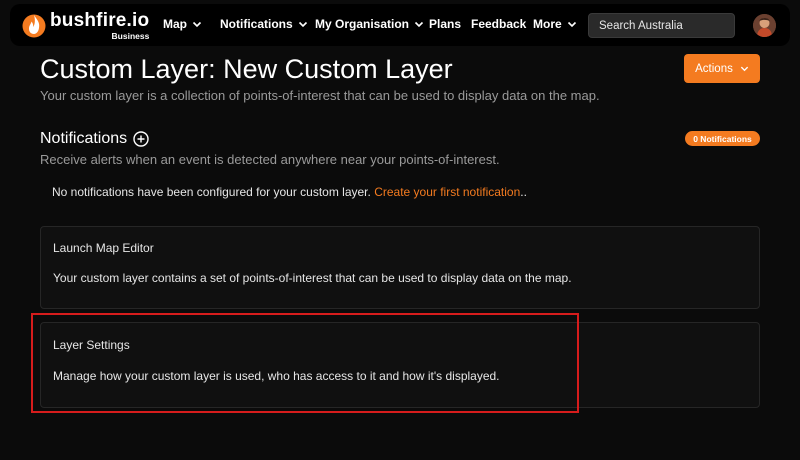 The height and width of the screenshot is (460, 800). I want to click on nav-item-label: Feedback, so click(499, 24).